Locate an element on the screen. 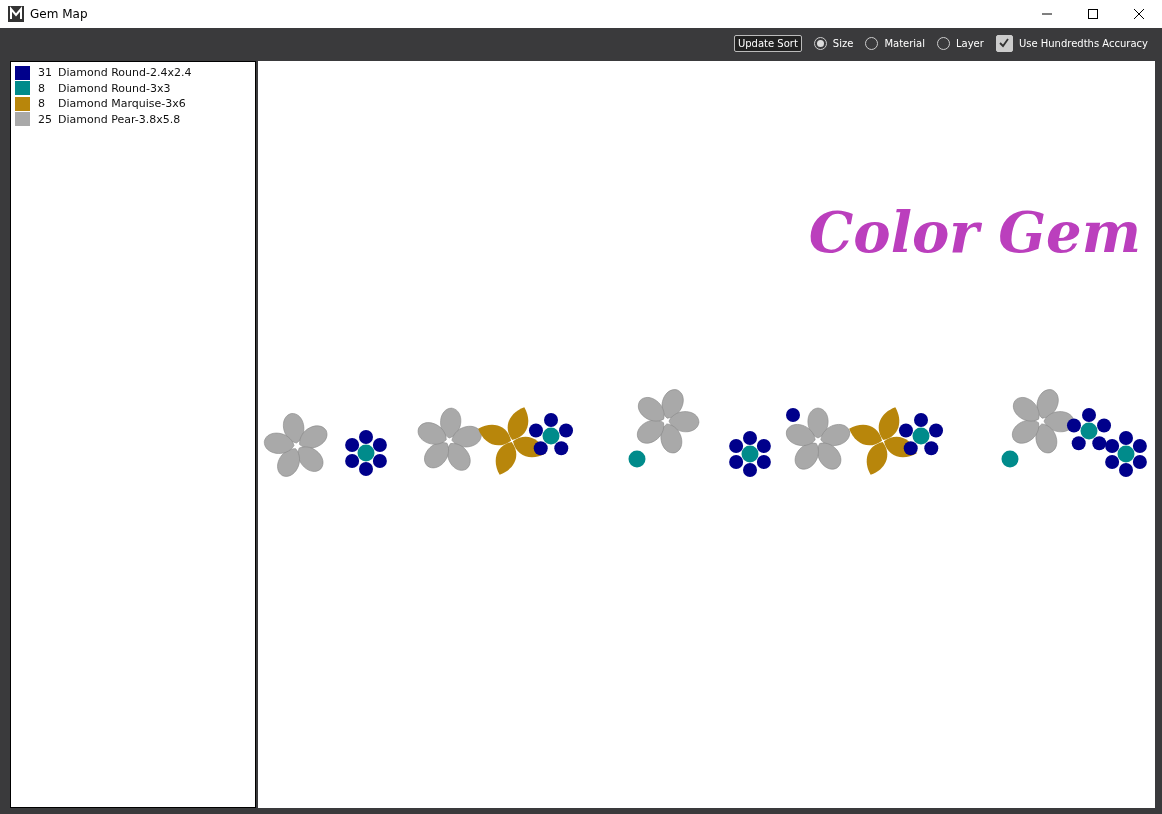 The height and width of the screenshot is (814, 1162). legend-count: 25 is located at coordinates (45, 119).